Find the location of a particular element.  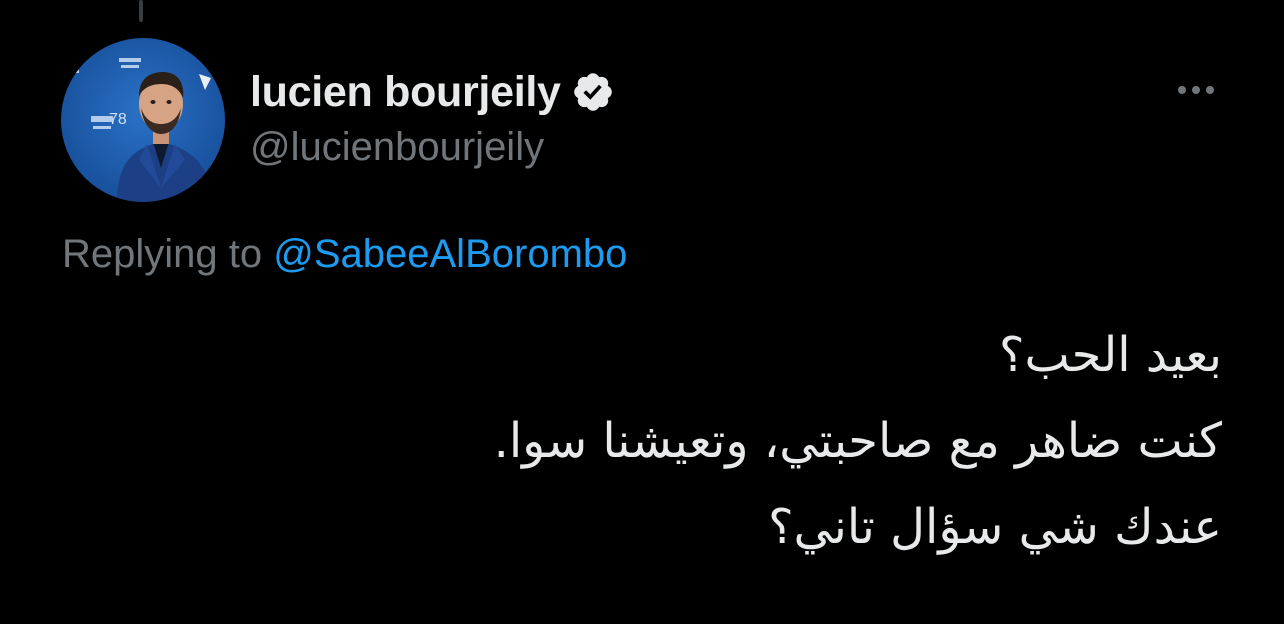

avatar-photo: 78 is located at coordinates (143, 120).